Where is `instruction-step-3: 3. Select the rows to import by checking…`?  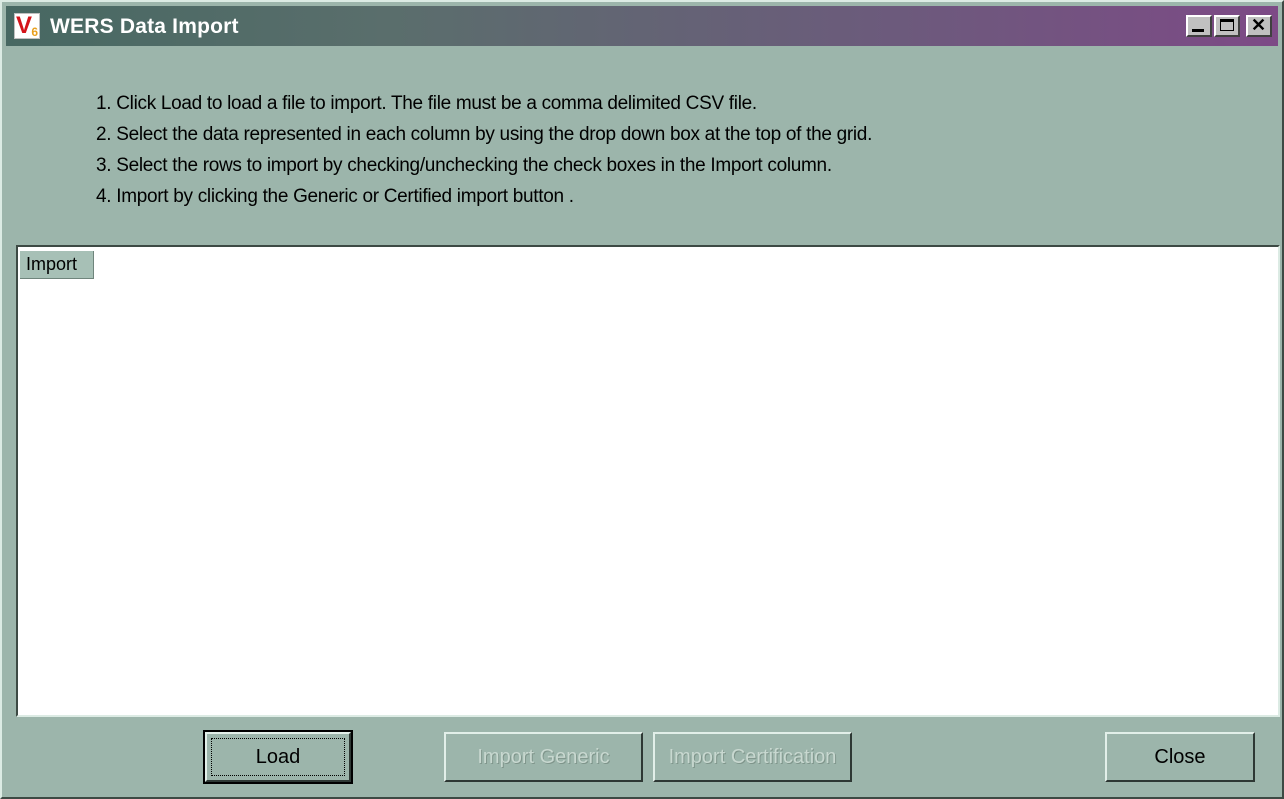 instruction-step-3: 3. Select the rows to import by checking… is located at coordinates (464, 165).